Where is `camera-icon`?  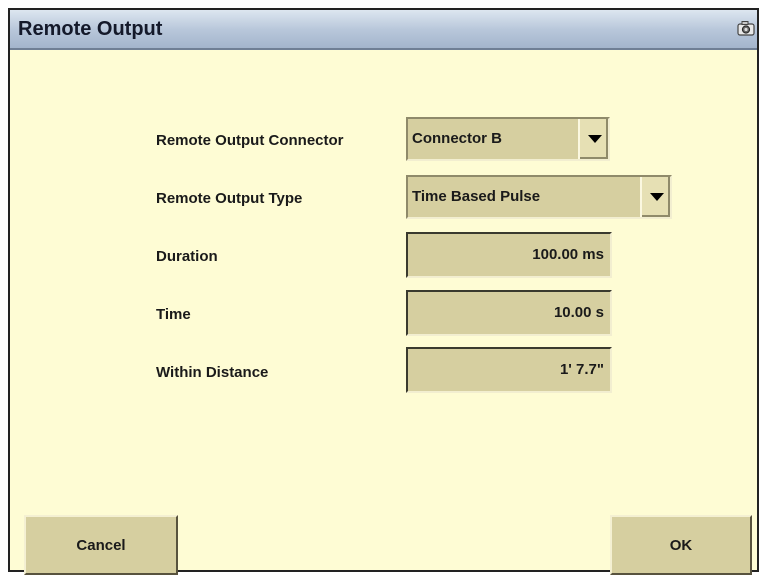
camera-icon is located at coordinates (746, 28).